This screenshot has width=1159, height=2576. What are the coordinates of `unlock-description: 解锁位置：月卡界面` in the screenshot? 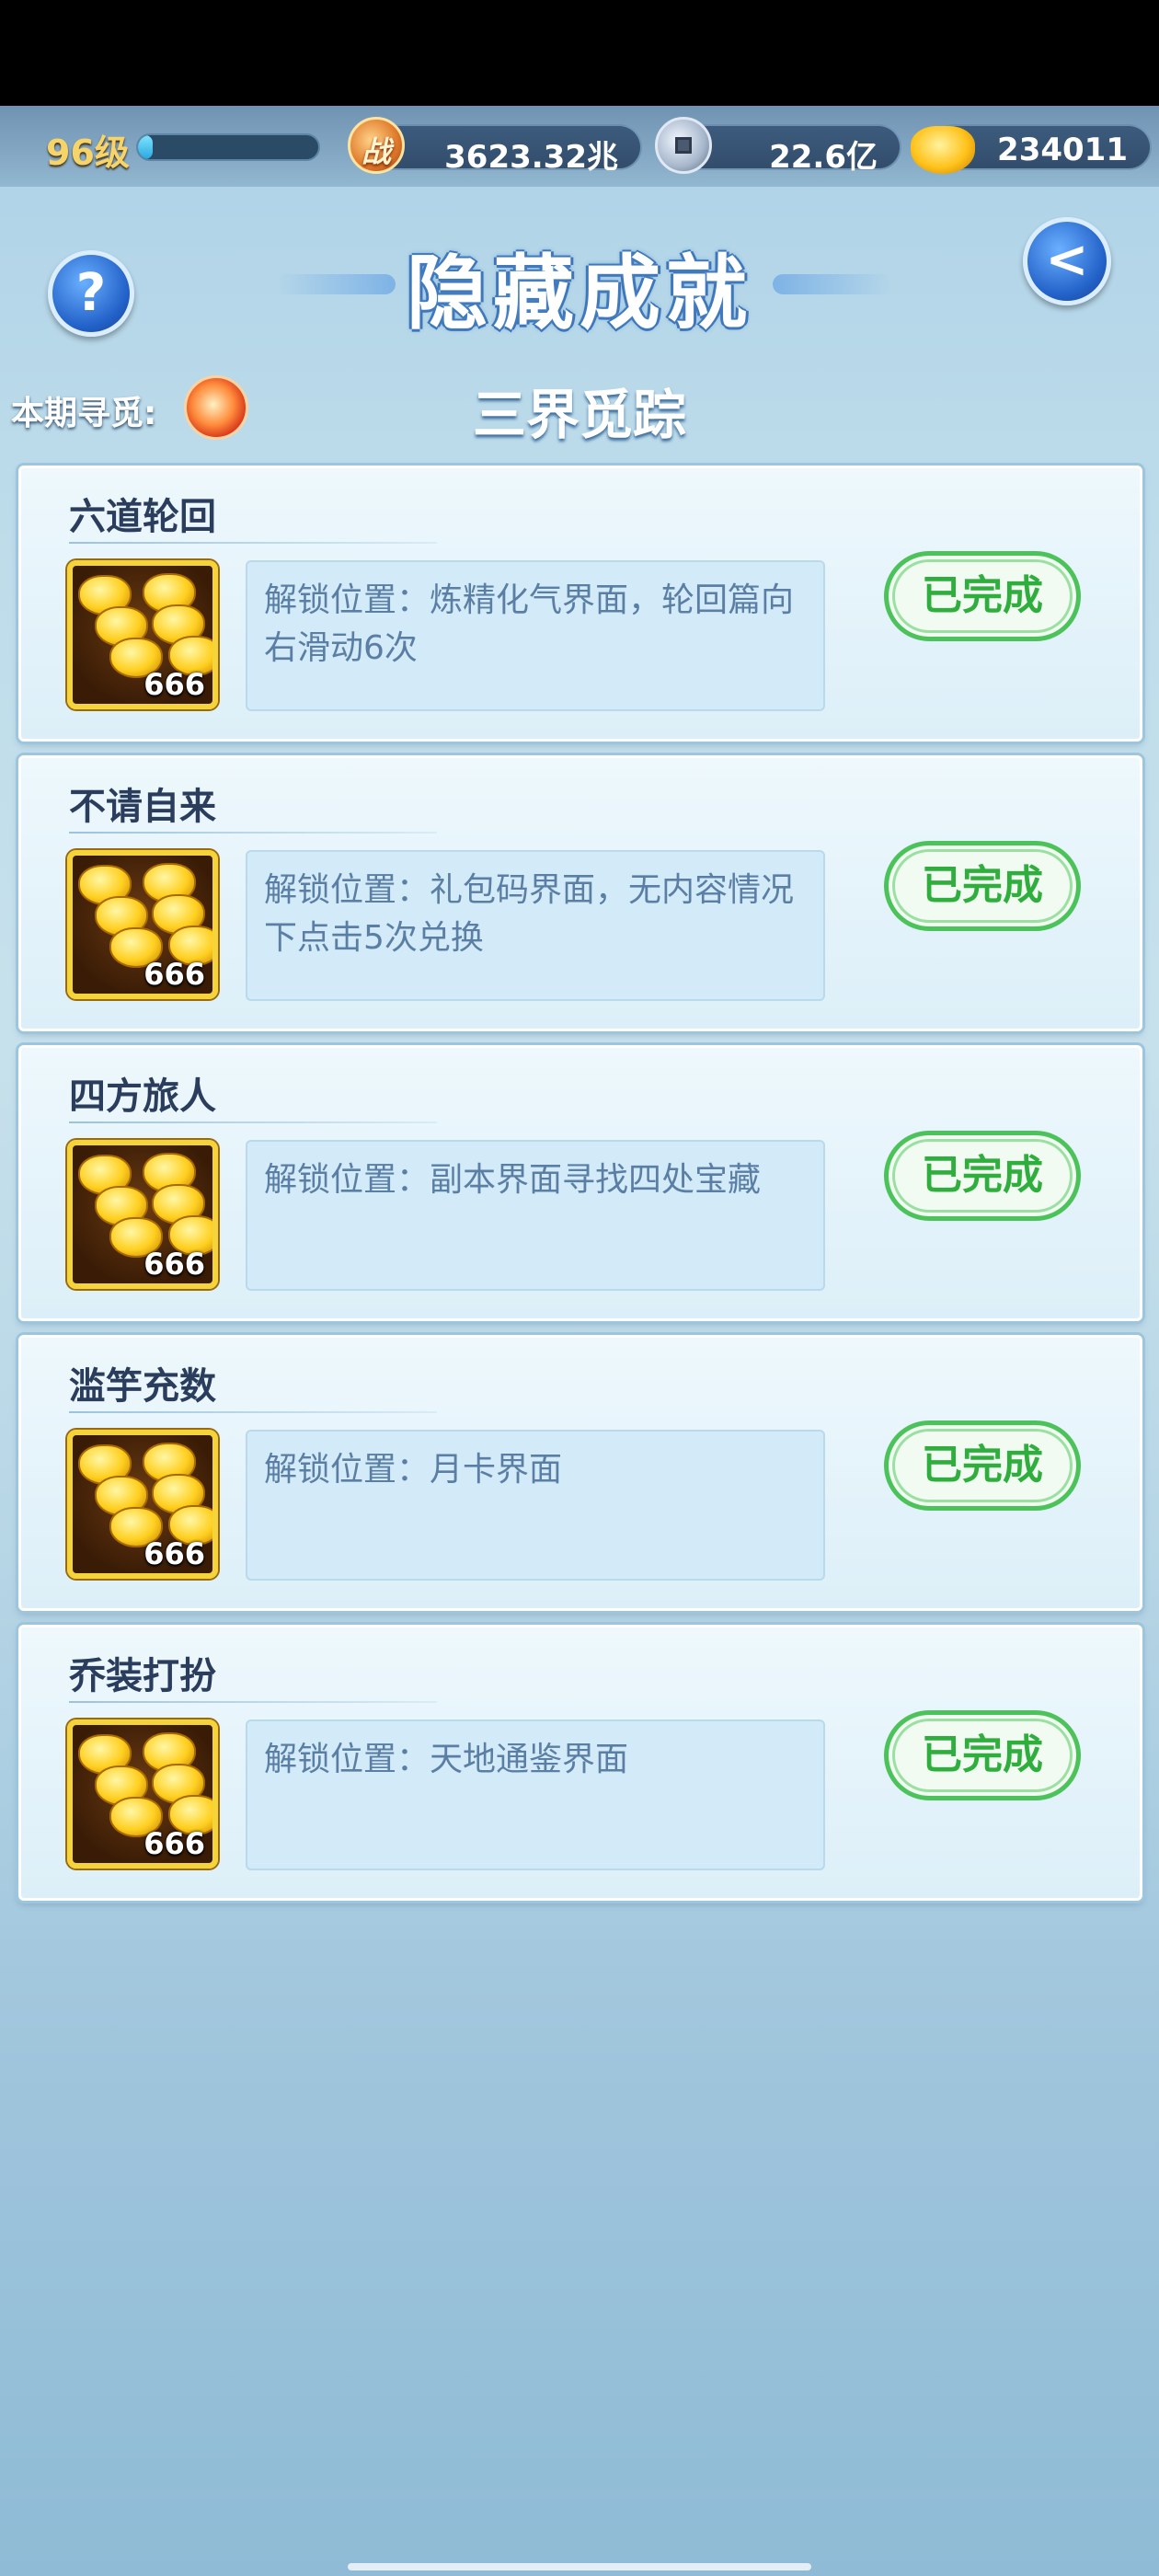 It's located at (413, 1470).